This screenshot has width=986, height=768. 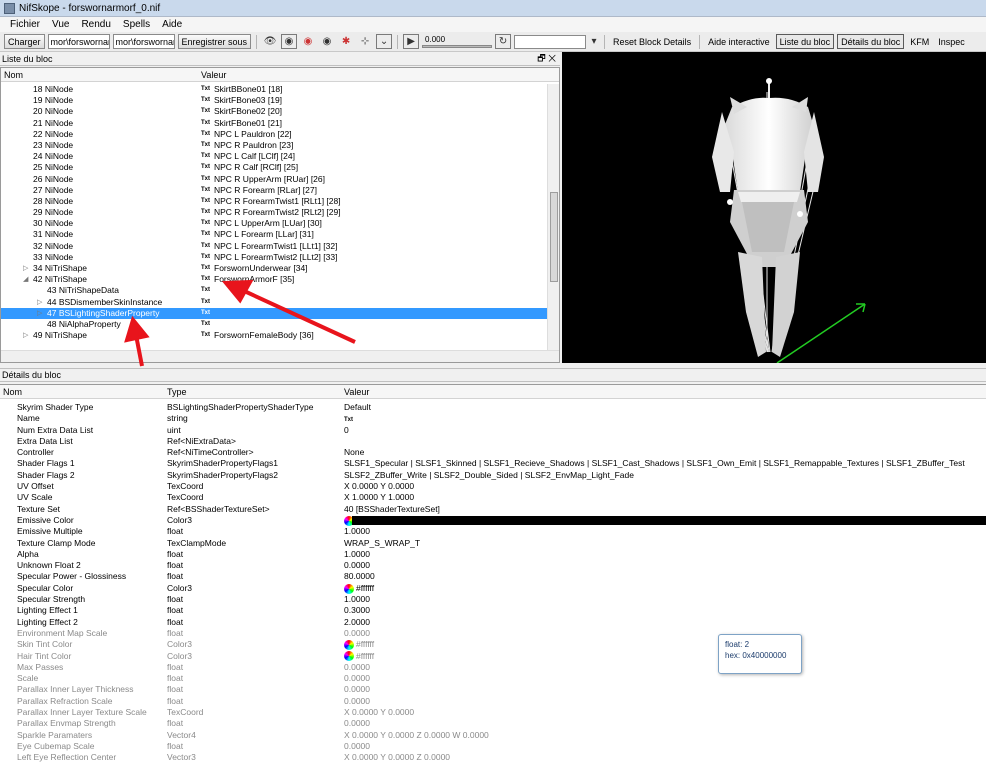 What do you see at coordinates (274, 156) in the screenshot?
I see `tree-row: 24 NiNode Txt NPC L Calf [LClf] [24]` at bounding box center [274, 156].